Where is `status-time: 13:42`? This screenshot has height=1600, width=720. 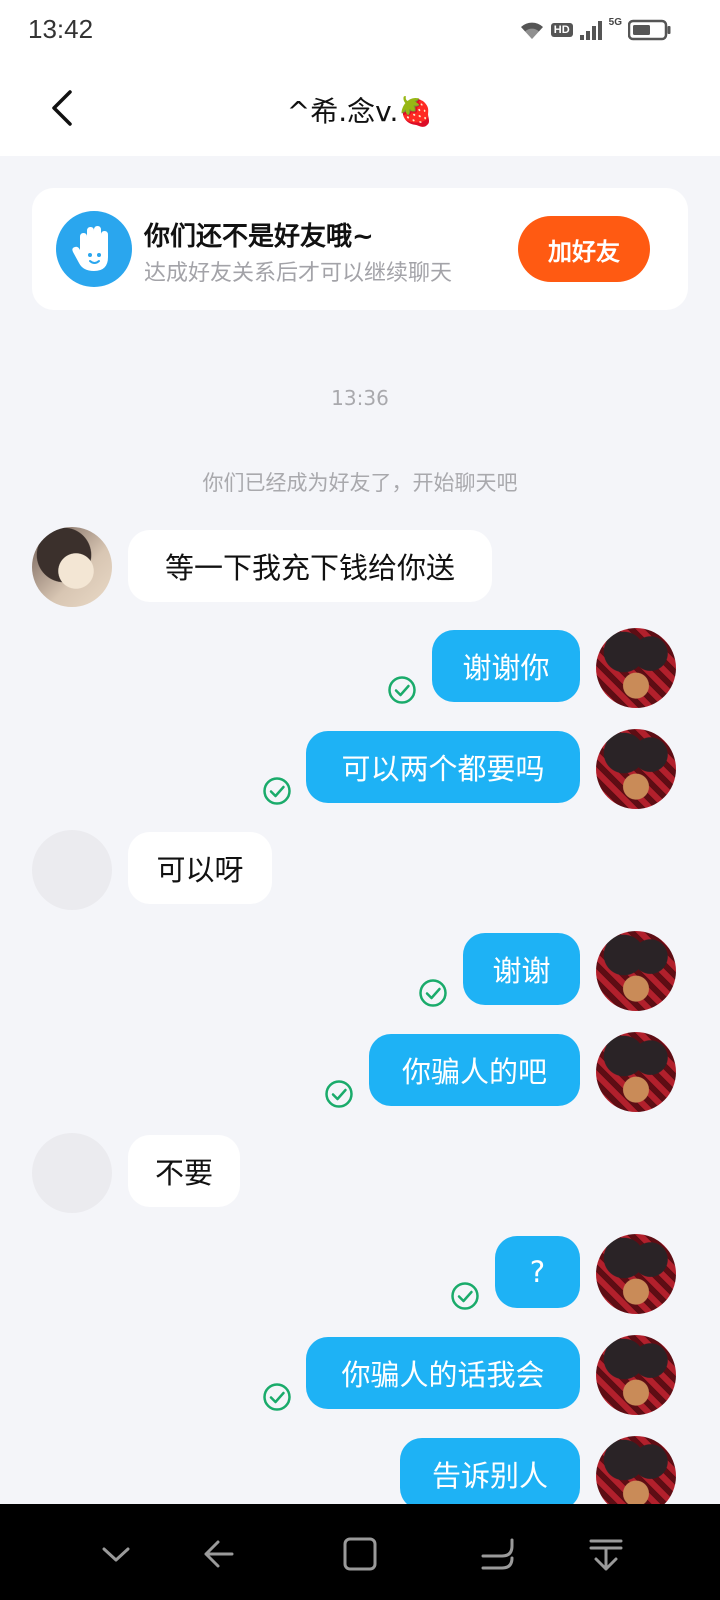 status-time: 13:42 is located at coordinates (61, 29).